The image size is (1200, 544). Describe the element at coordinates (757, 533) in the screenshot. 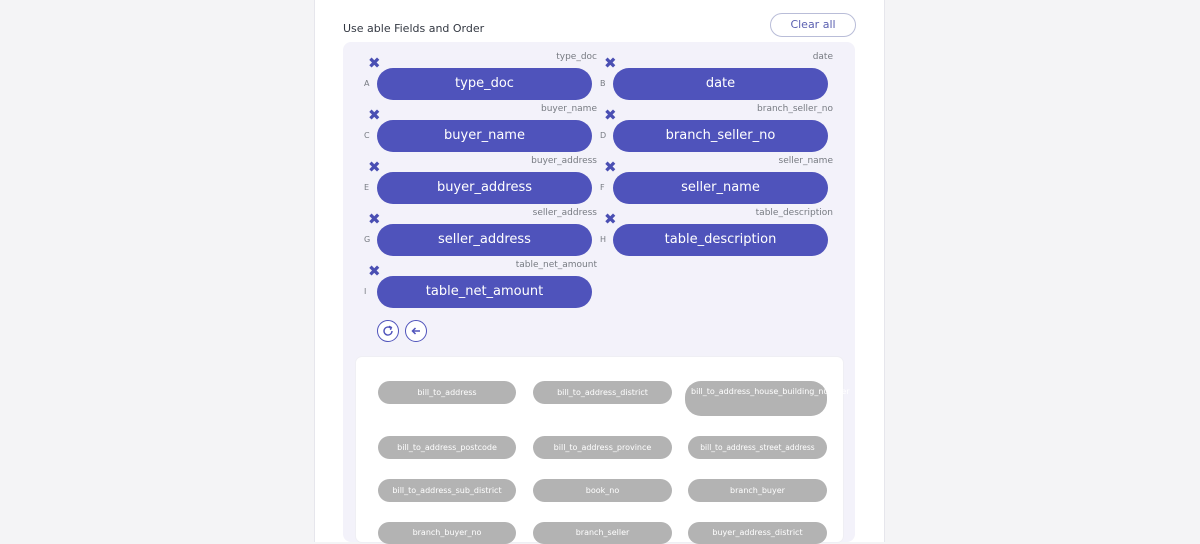

I see `available-field-chip: buyer_address_district` at that location.